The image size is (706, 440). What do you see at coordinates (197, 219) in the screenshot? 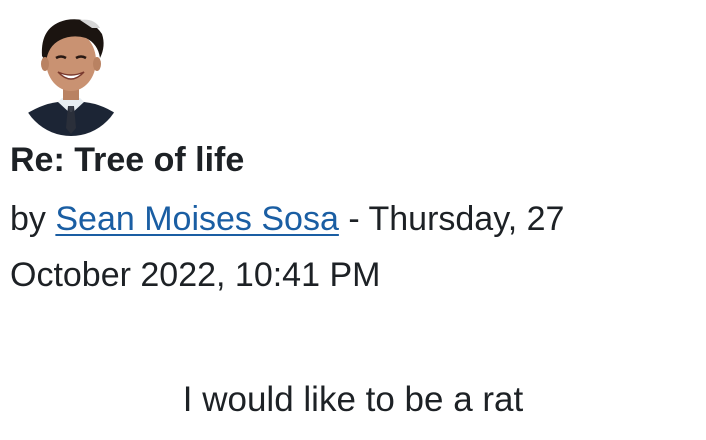
I see `author-link: Sean Moises Sosa` at bounding box center [197, 219].